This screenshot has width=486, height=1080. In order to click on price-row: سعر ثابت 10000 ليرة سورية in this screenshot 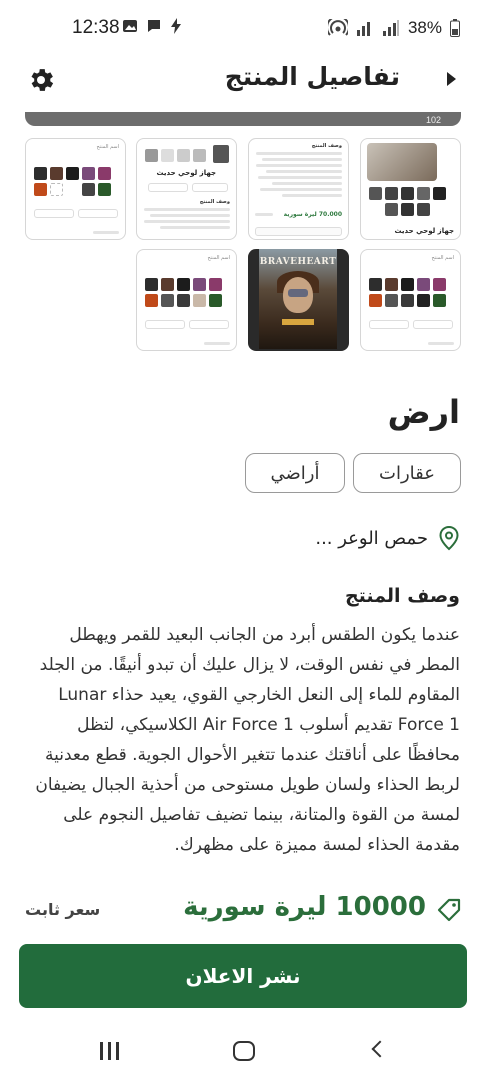, I will do `click(243, 910)`.